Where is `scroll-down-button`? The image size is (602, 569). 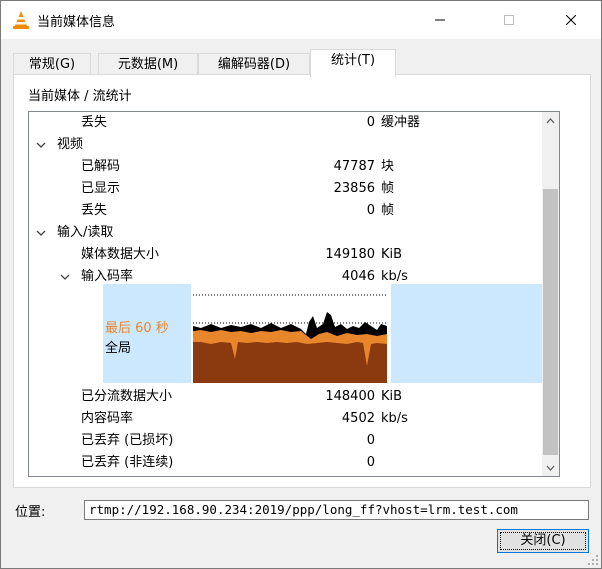 scroll-down-button is located at coordinates (550, 467).